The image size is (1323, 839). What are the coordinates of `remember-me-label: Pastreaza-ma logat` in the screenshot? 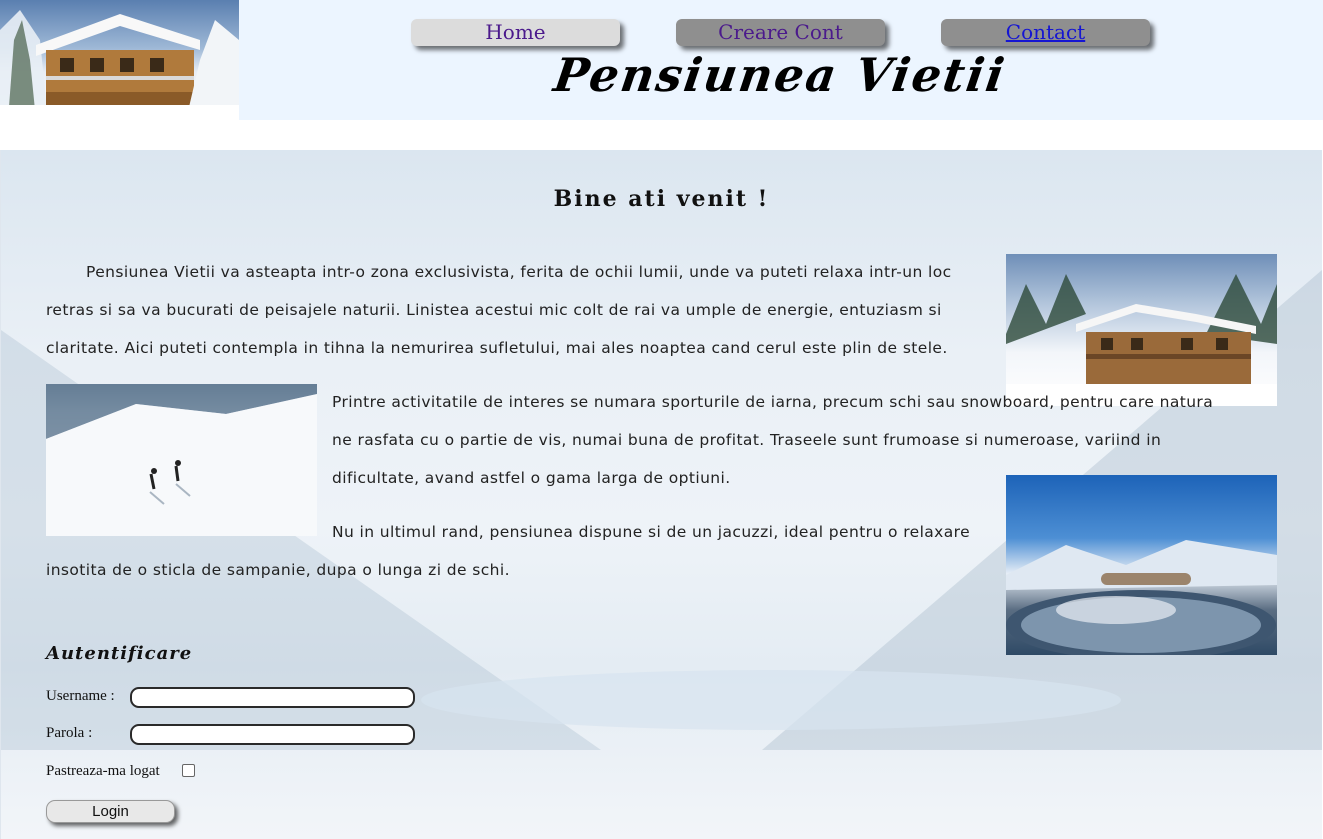 It's located at (103, 771).